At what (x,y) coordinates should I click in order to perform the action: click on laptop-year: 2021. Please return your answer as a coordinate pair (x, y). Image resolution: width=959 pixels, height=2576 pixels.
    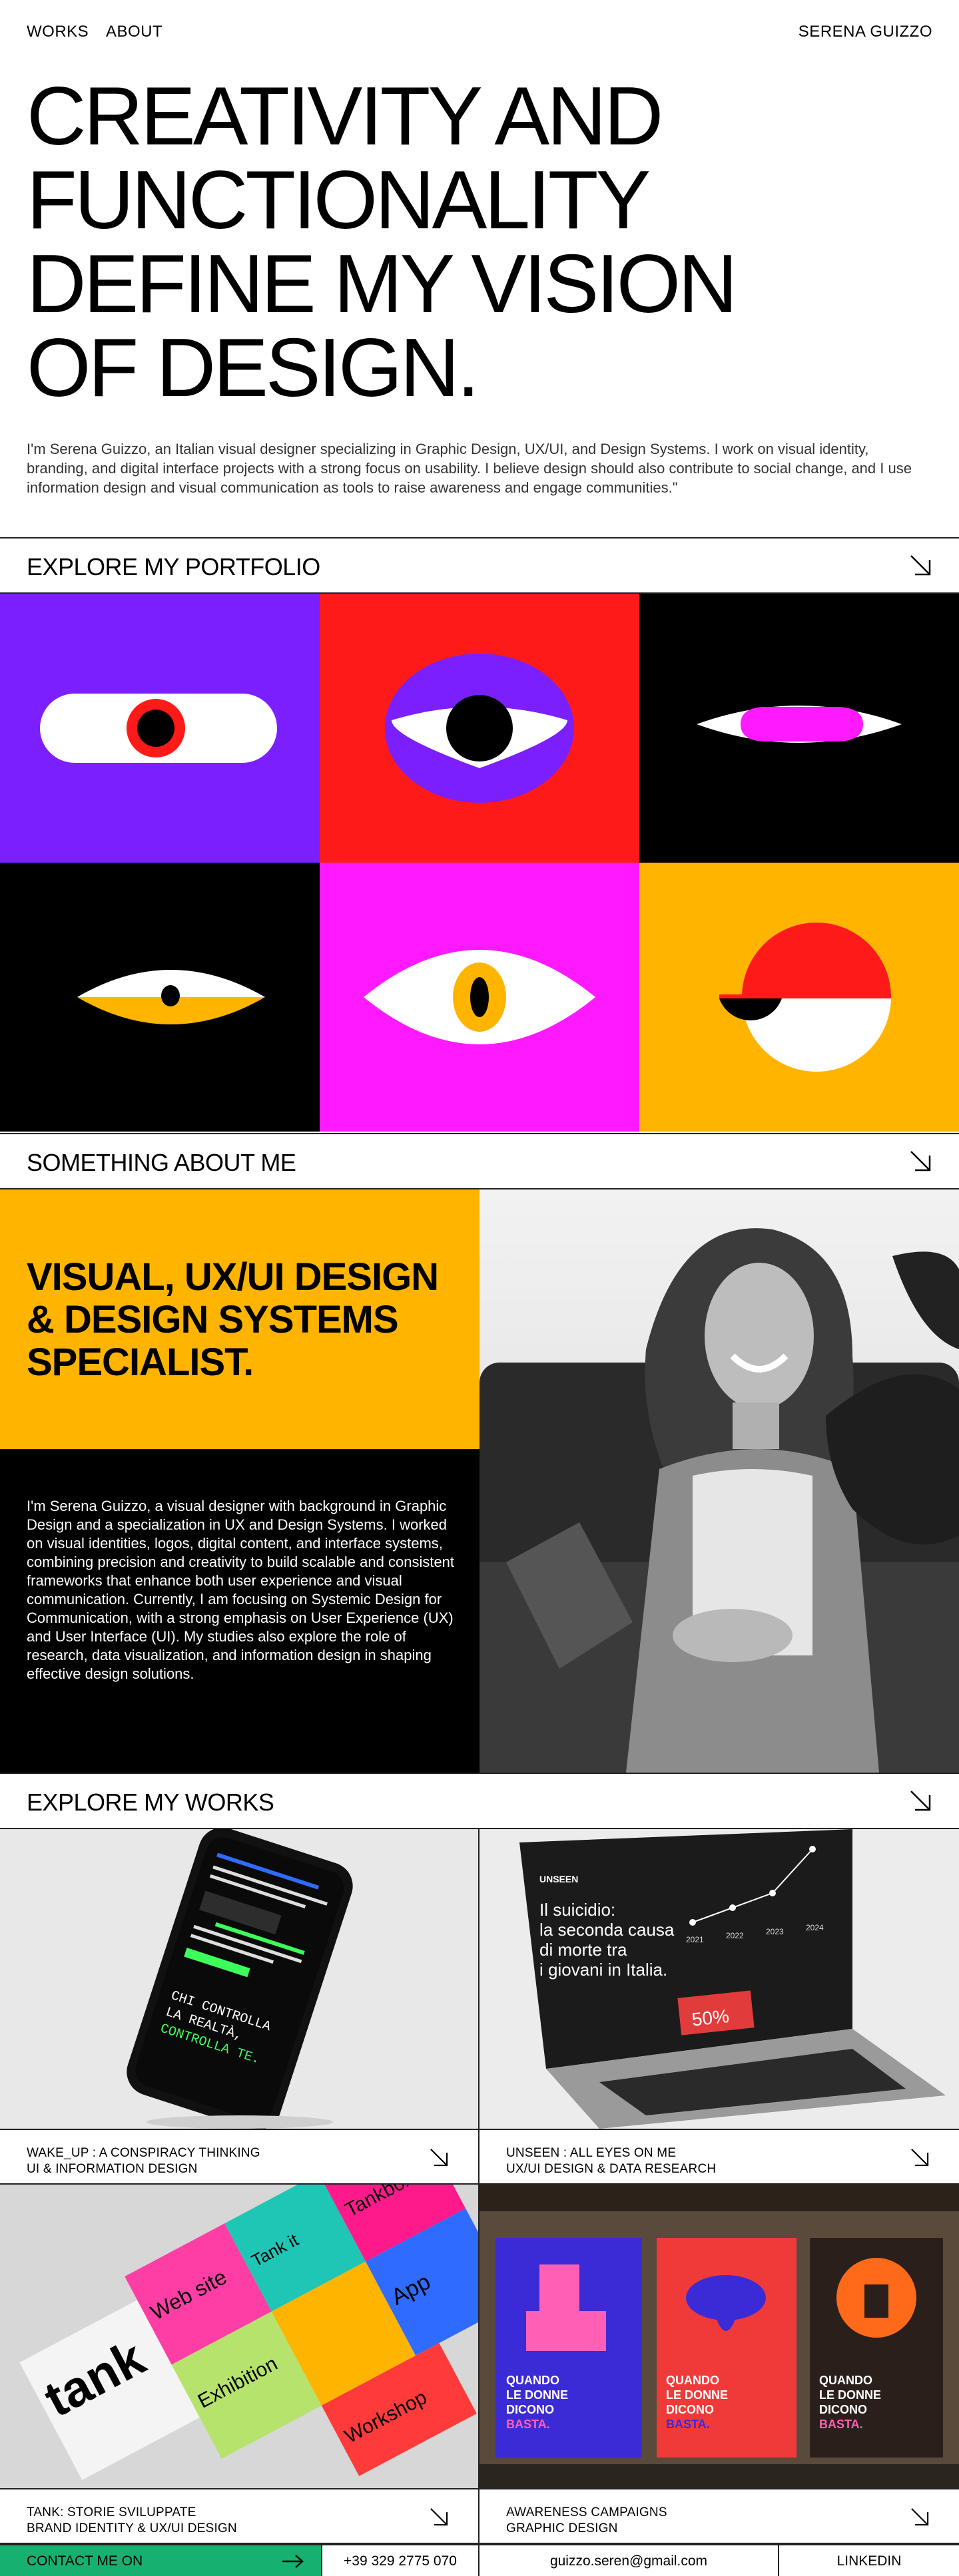
    Looking at the image, I should click on (695, 1939).